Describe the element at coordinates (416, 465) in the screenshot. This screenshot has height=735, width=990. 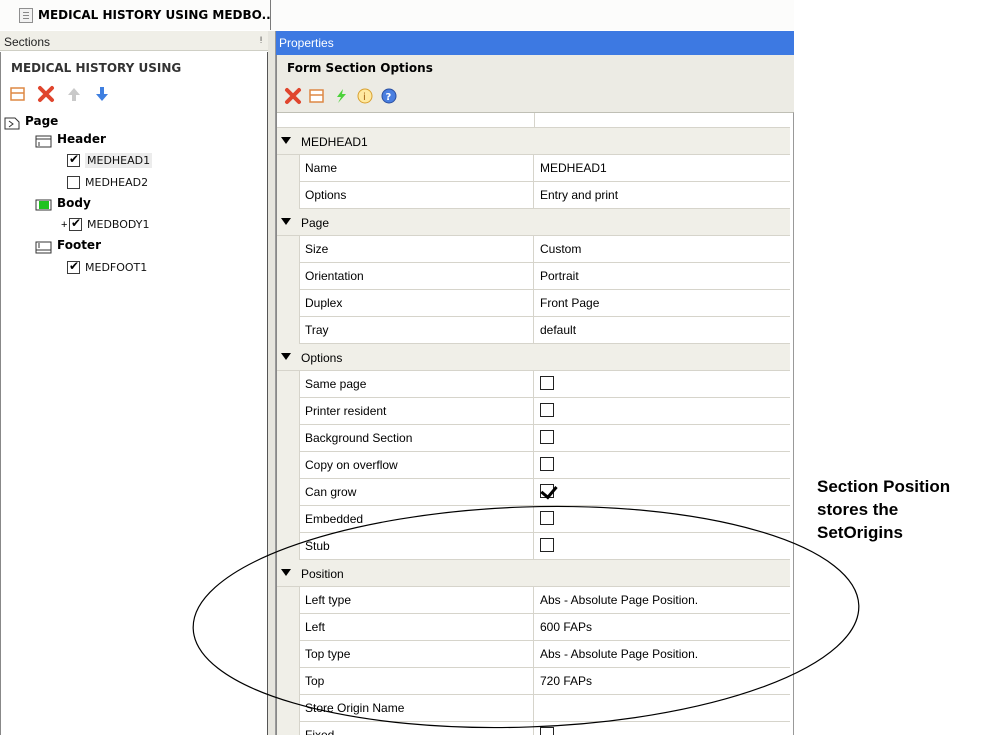
I see `property-name: Copy on overflow` at that location.